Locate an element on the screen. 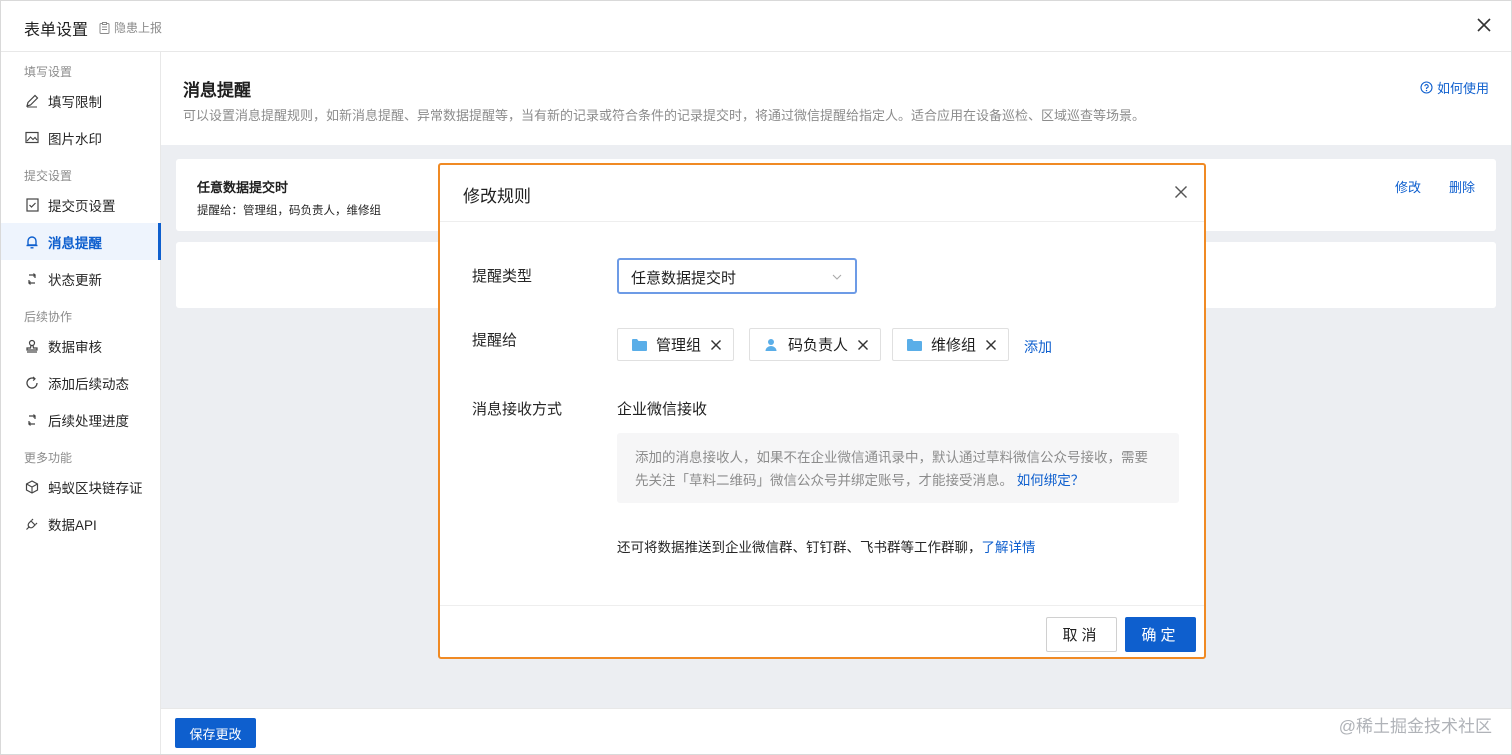 This screenshot has width=1512, height=755. sidebar-item-status-update: 状态更新 is located at coordinates (80, 278).